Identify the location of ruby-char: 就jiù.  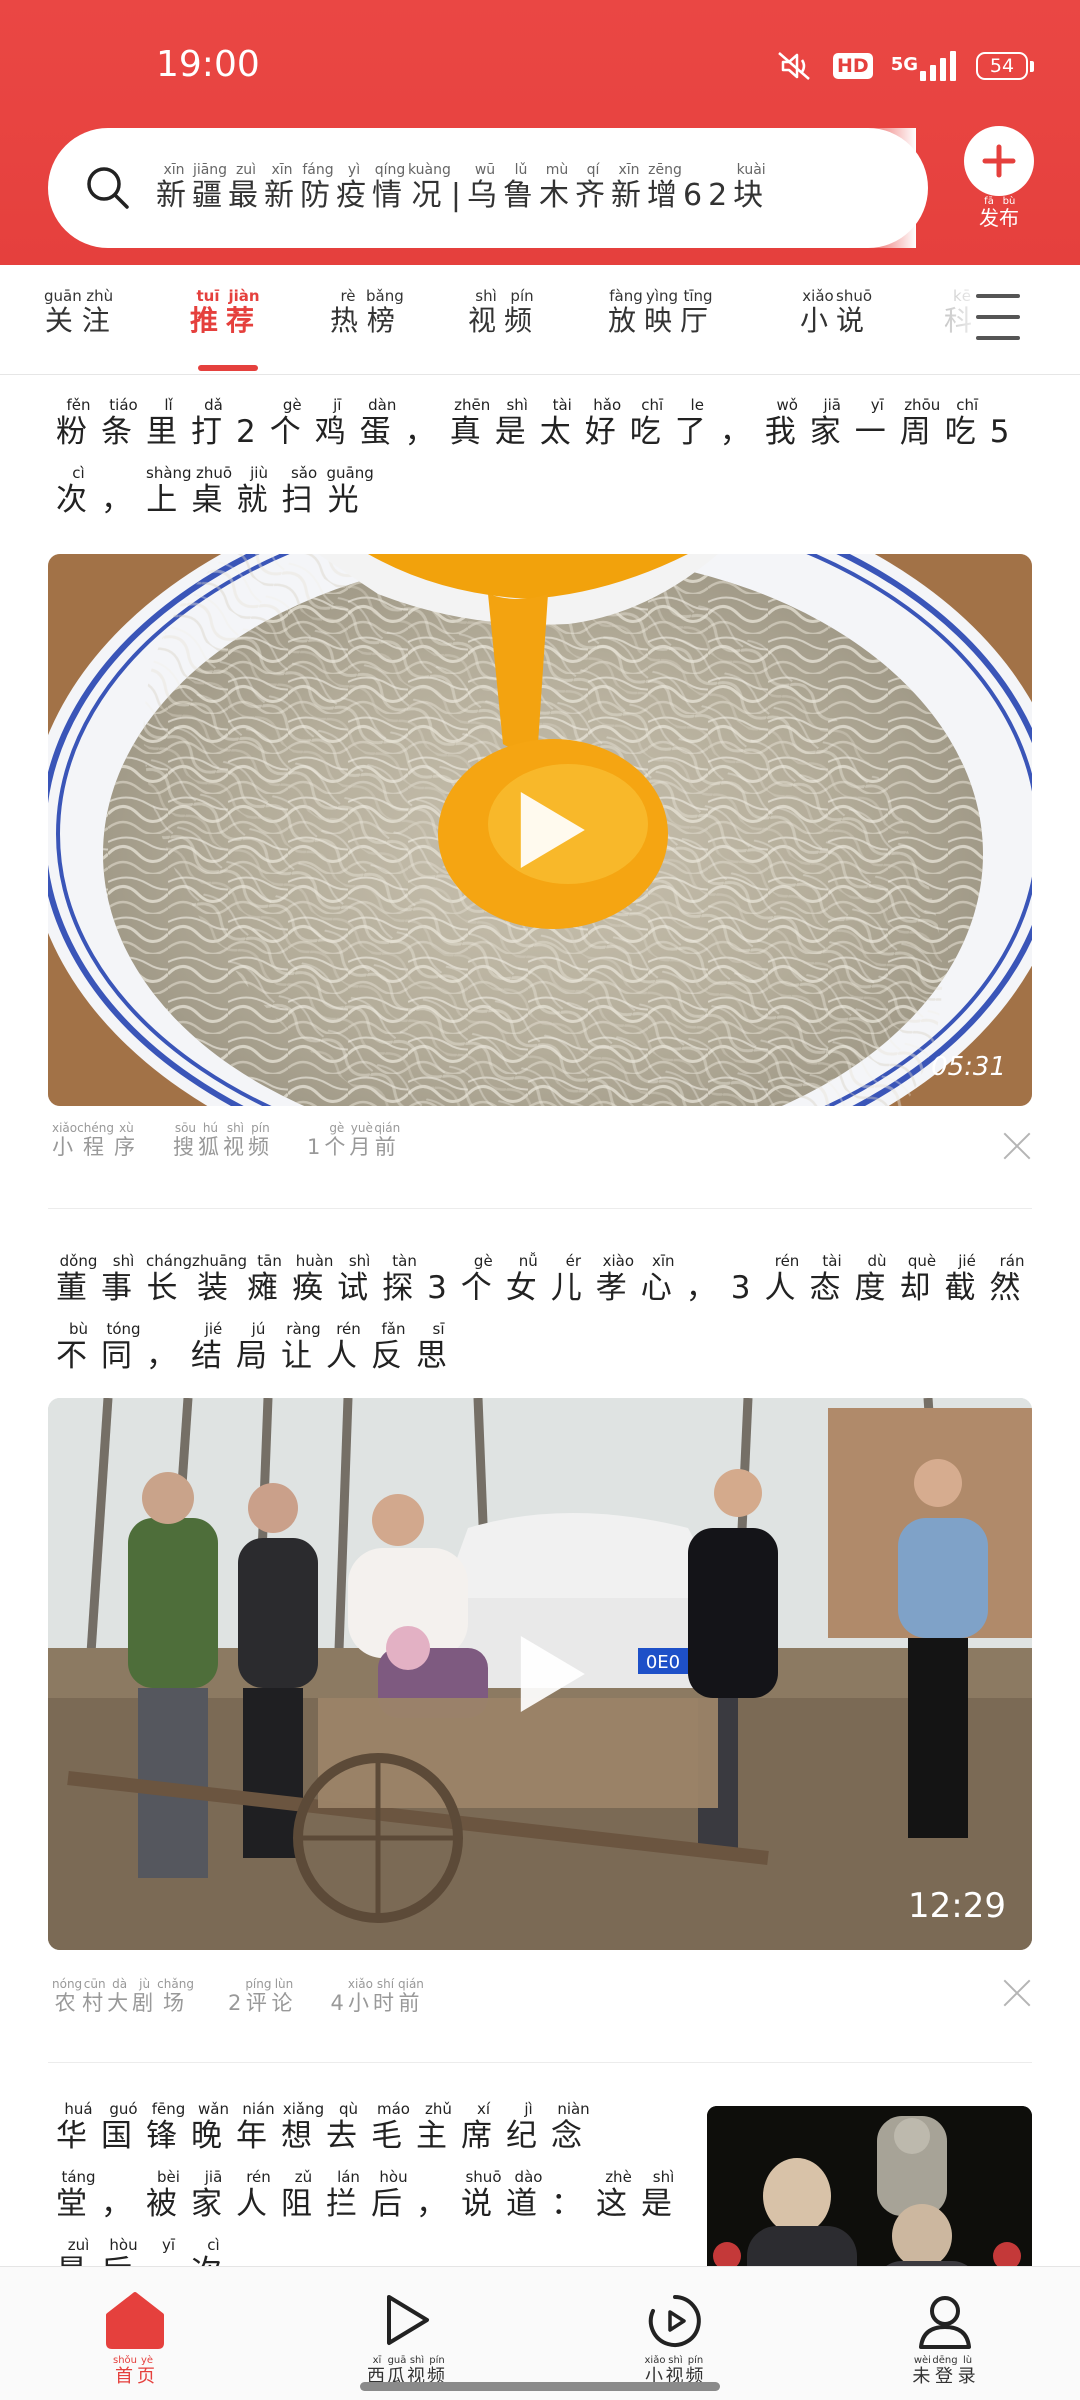
(259, 491).